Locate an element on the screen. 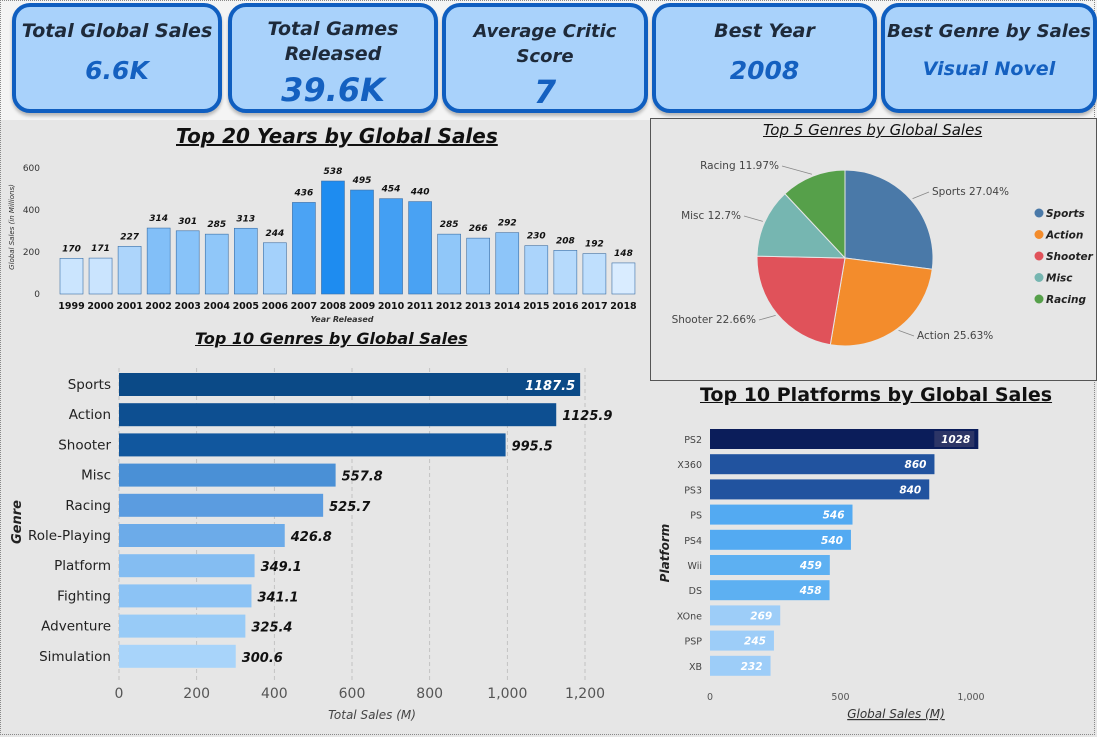 The height and width of the screenshot is (737, 1097). y-tick-label: 600 is located at coordinates (31, 169).